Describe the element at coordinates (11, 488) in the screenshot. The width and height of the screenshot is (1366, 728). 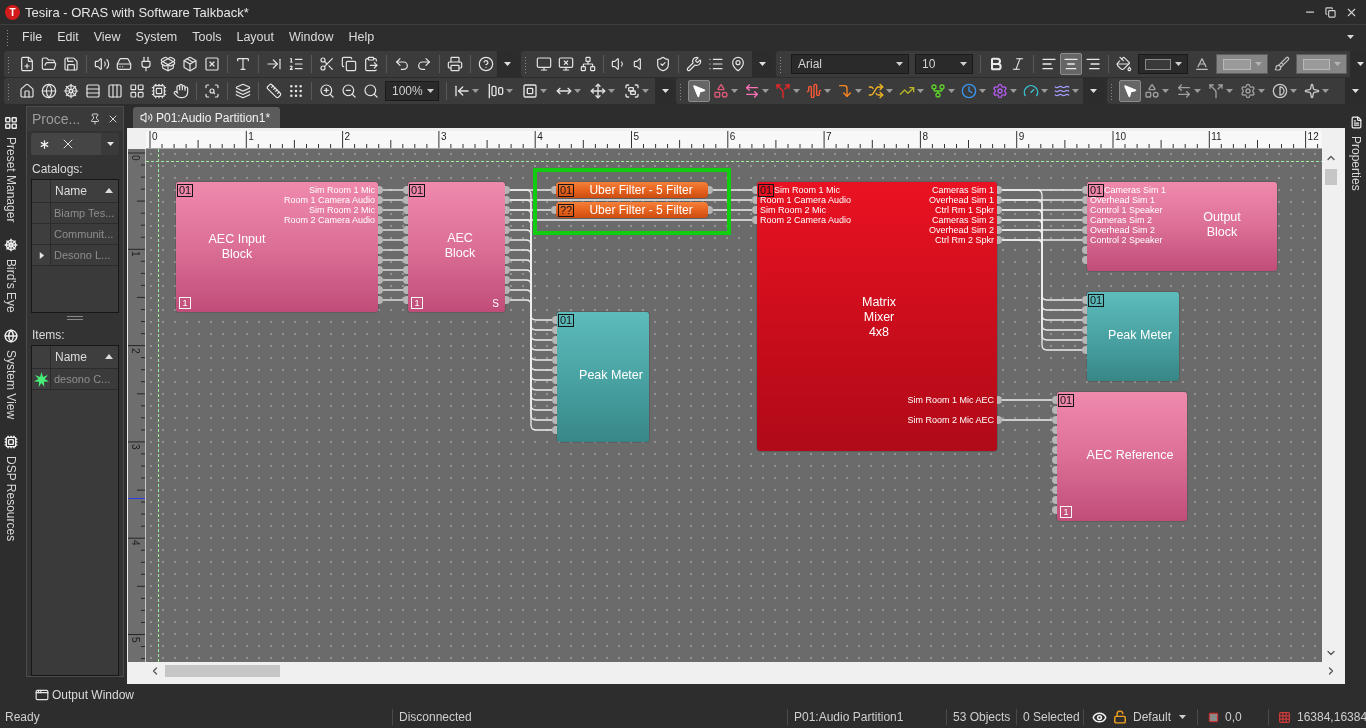
I see `side-tab: DSP Resources` at that location.